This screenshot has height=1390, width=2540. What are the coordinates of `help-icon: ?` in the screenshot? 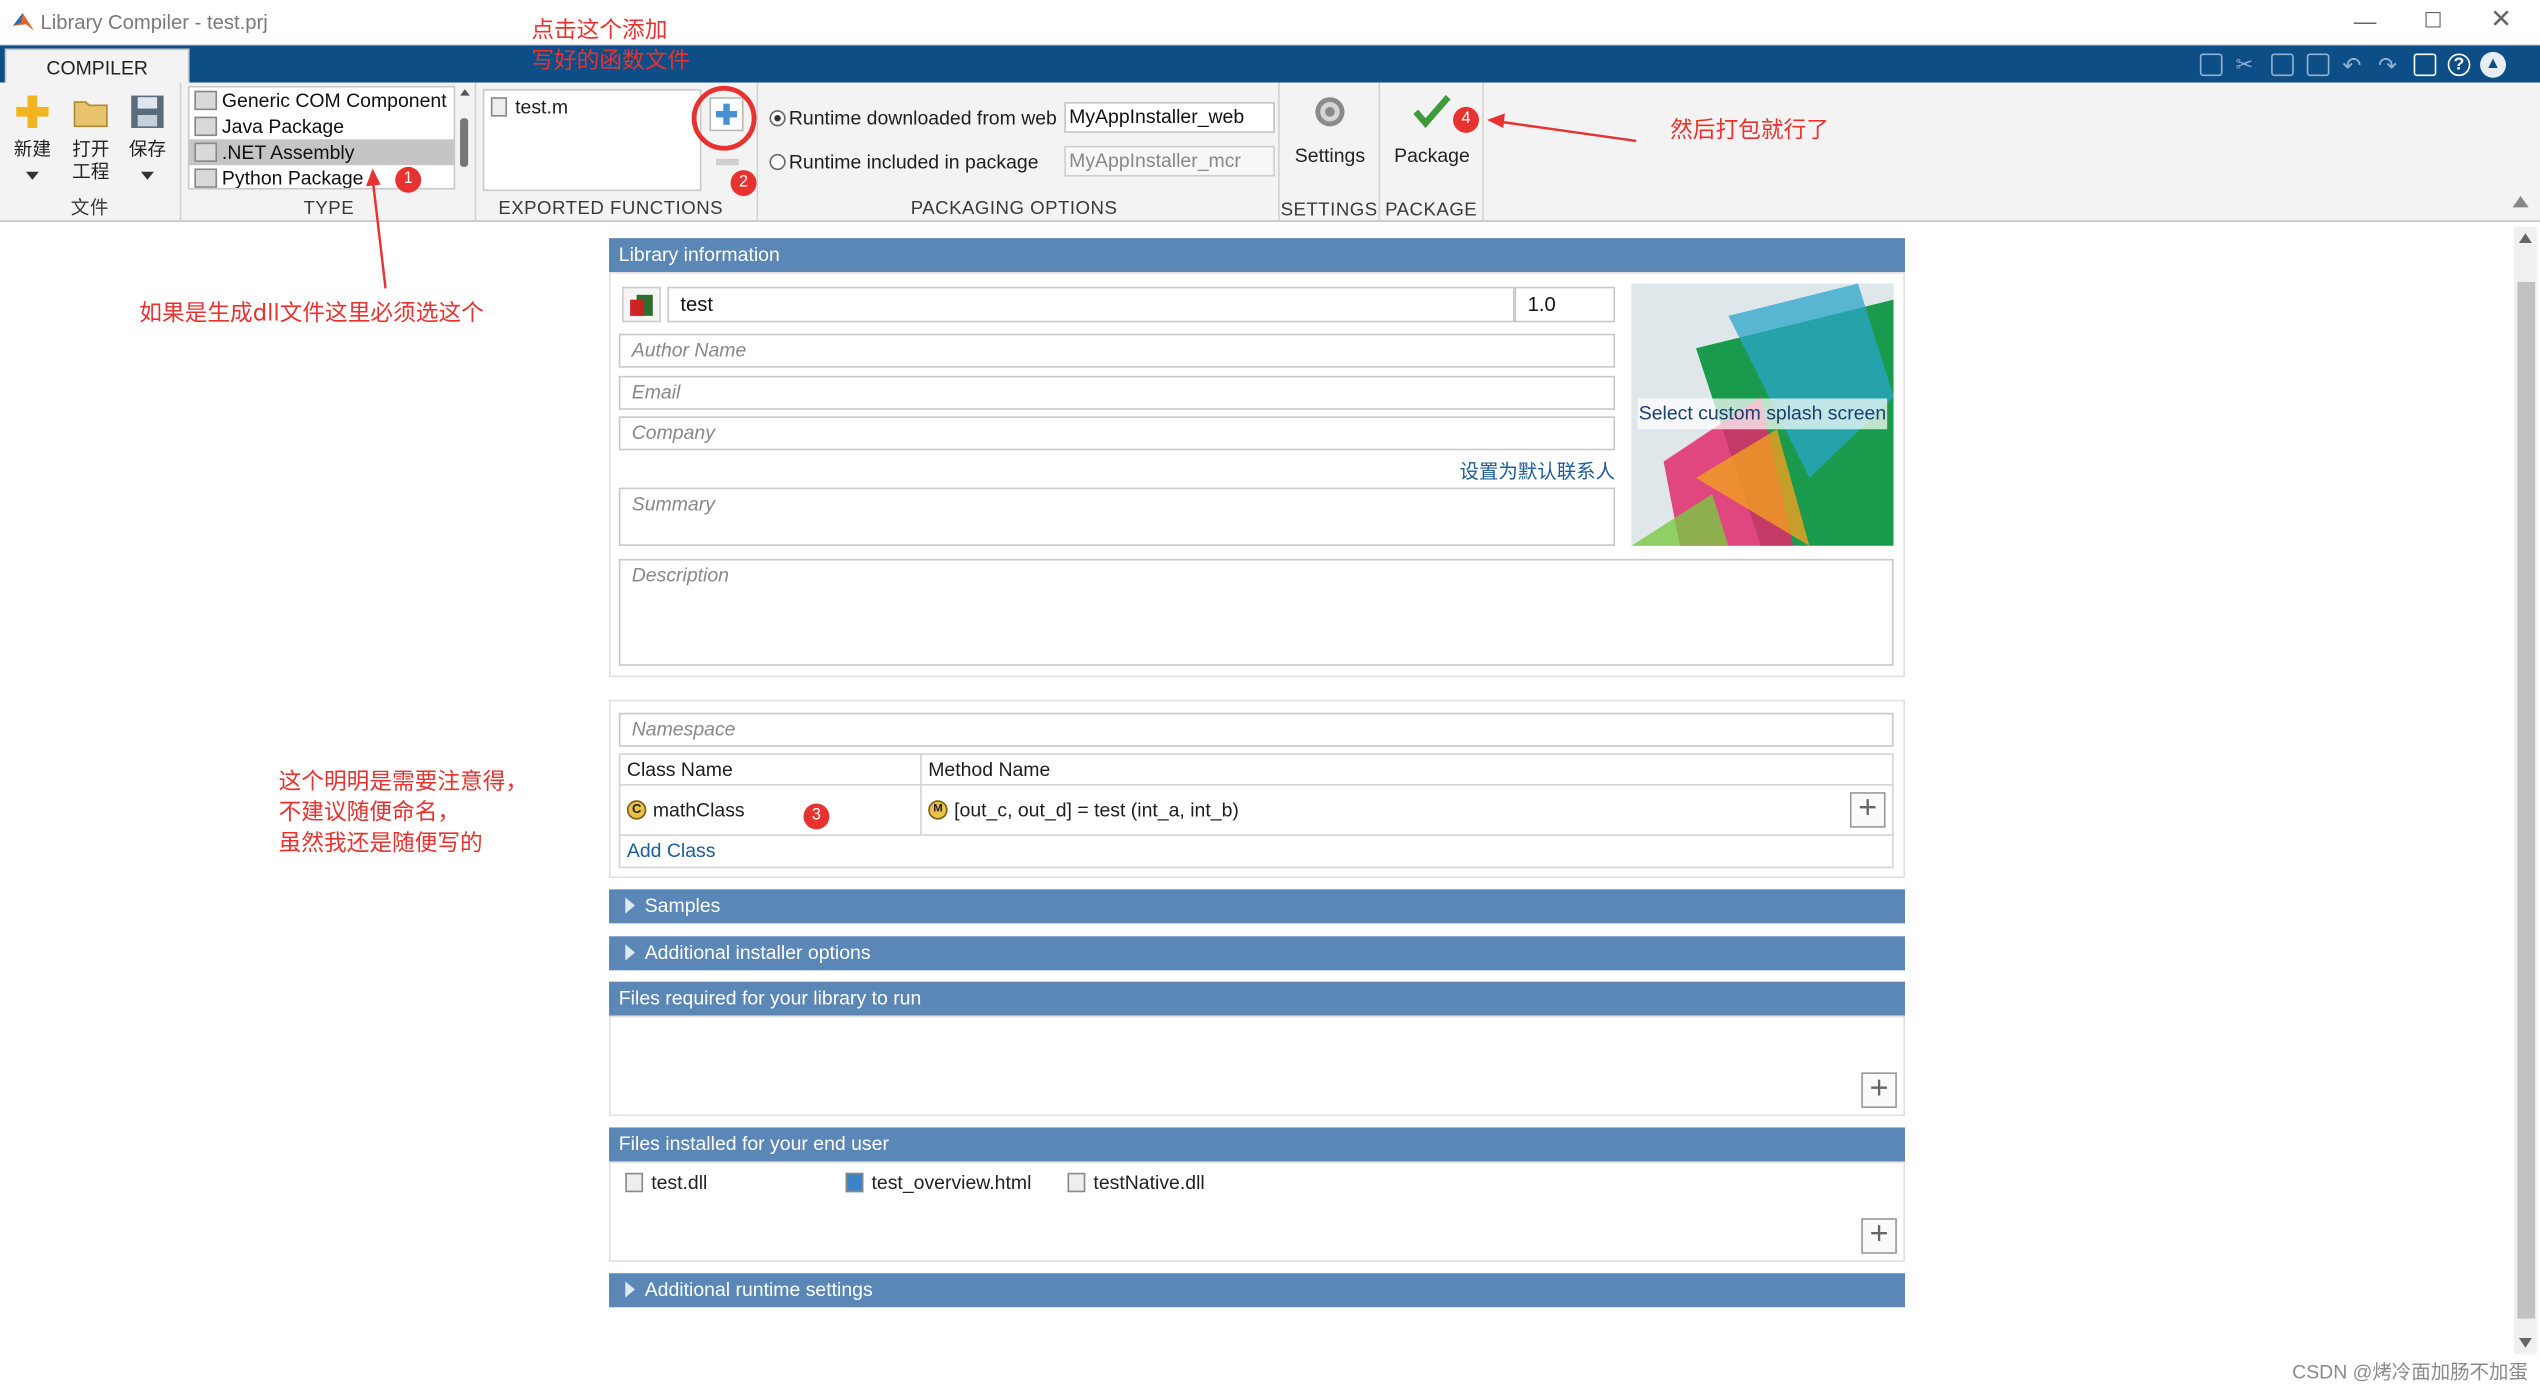 It's located at (2459, 65).